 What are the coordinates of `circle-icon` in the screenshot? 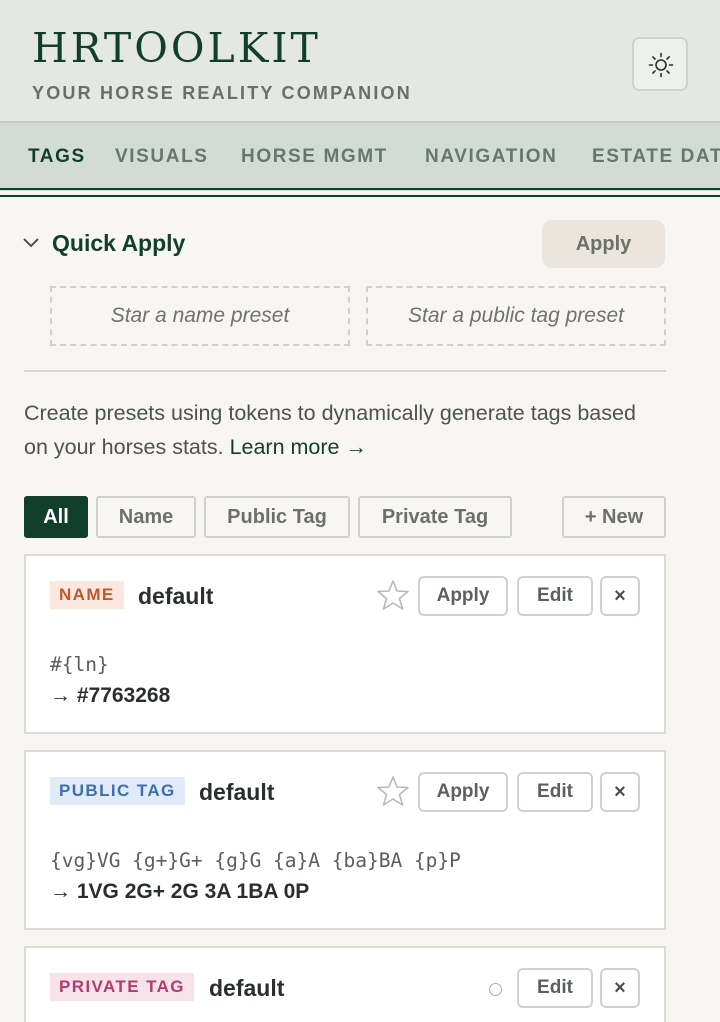 It's located at (495, 989).